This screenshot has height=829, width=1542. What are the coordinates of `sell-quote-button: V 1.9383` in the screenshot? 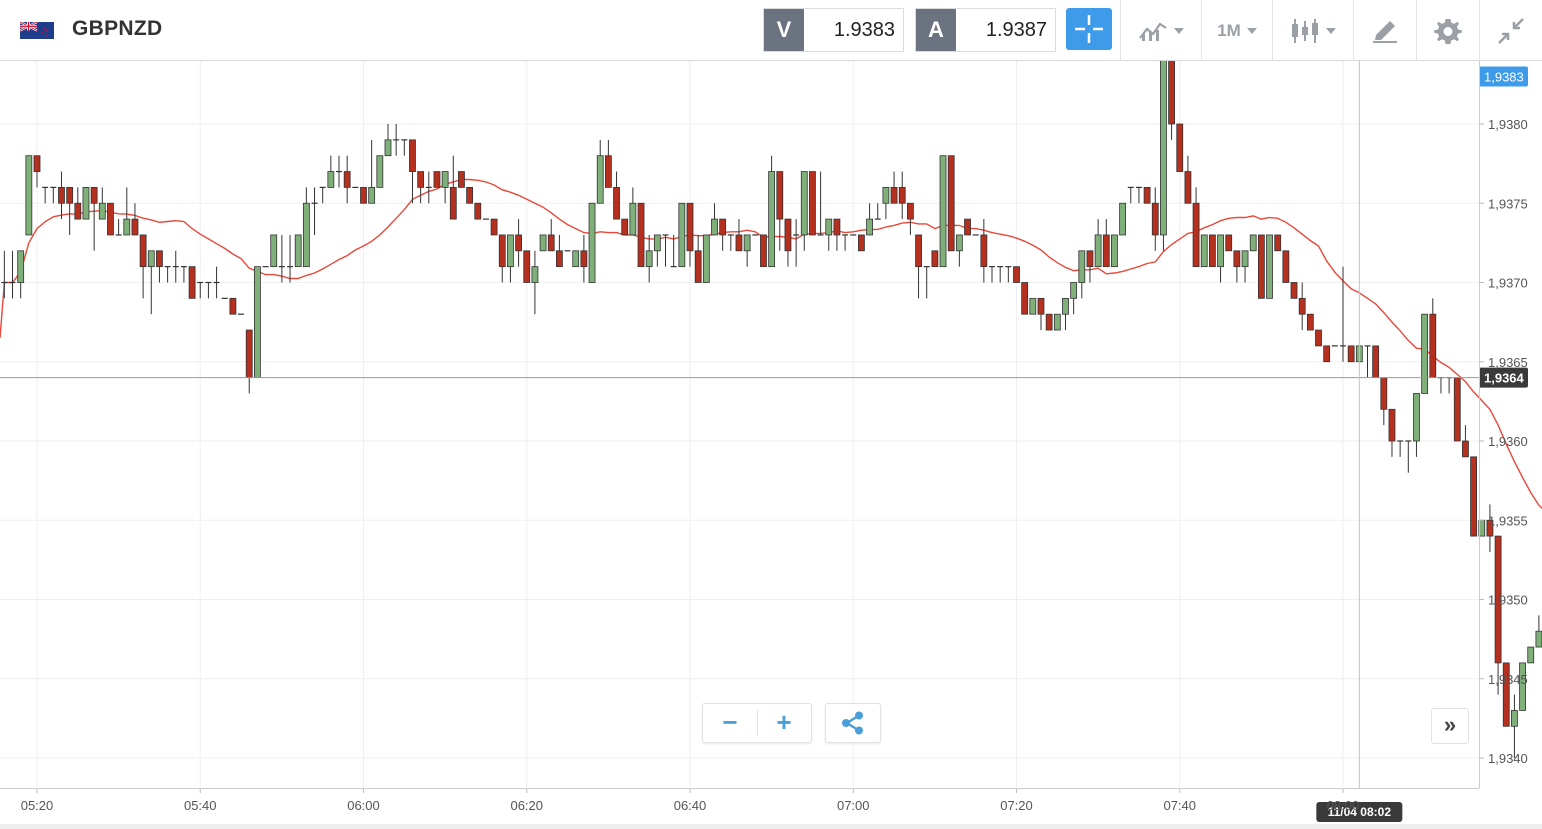 It's located at (833, 30).